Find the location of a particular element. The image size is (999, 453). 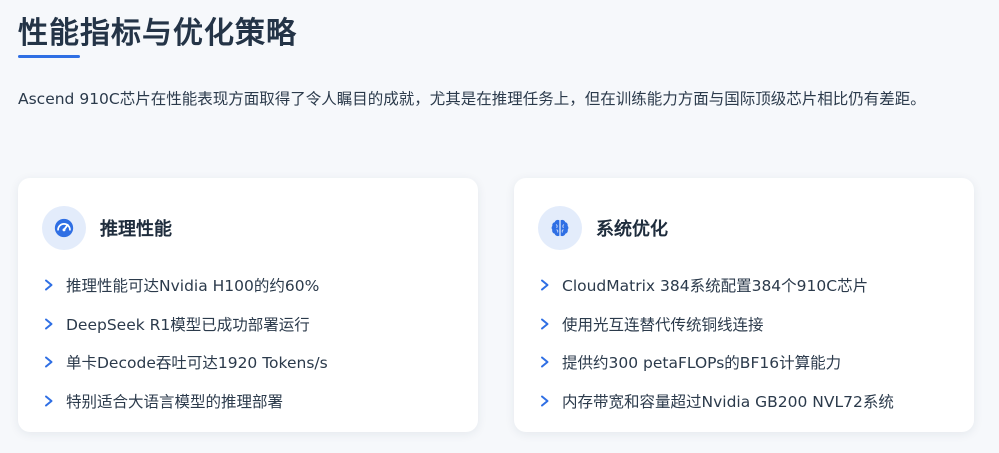

speedometer-icon is located at coordinates (64, 228).